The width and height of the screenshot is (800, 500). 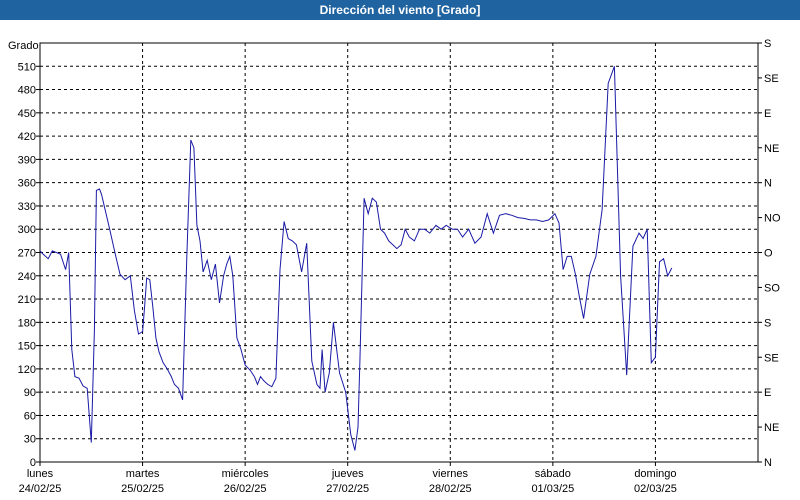 I want to click on x-tick-day-label: jueves, so click(x=347, y=474).